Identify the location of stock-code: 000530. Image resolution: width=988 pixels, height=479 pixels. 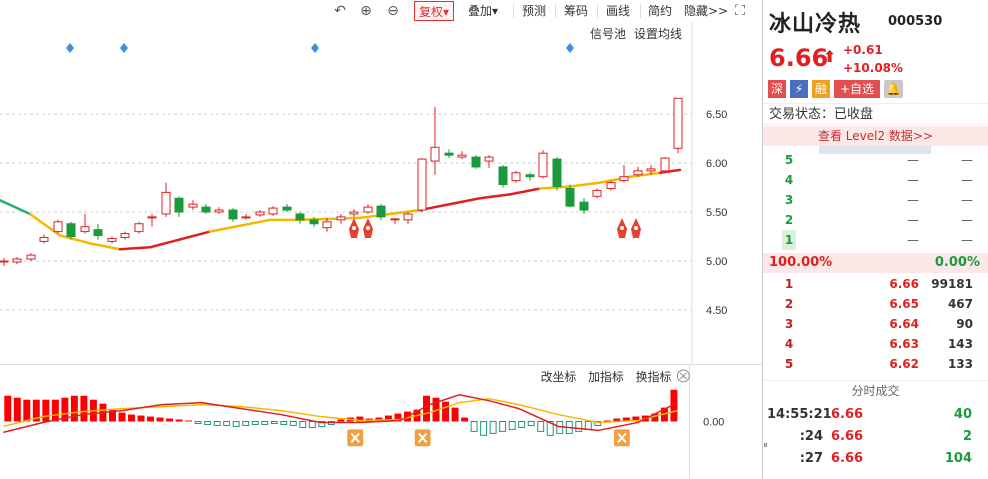
(915, 21).